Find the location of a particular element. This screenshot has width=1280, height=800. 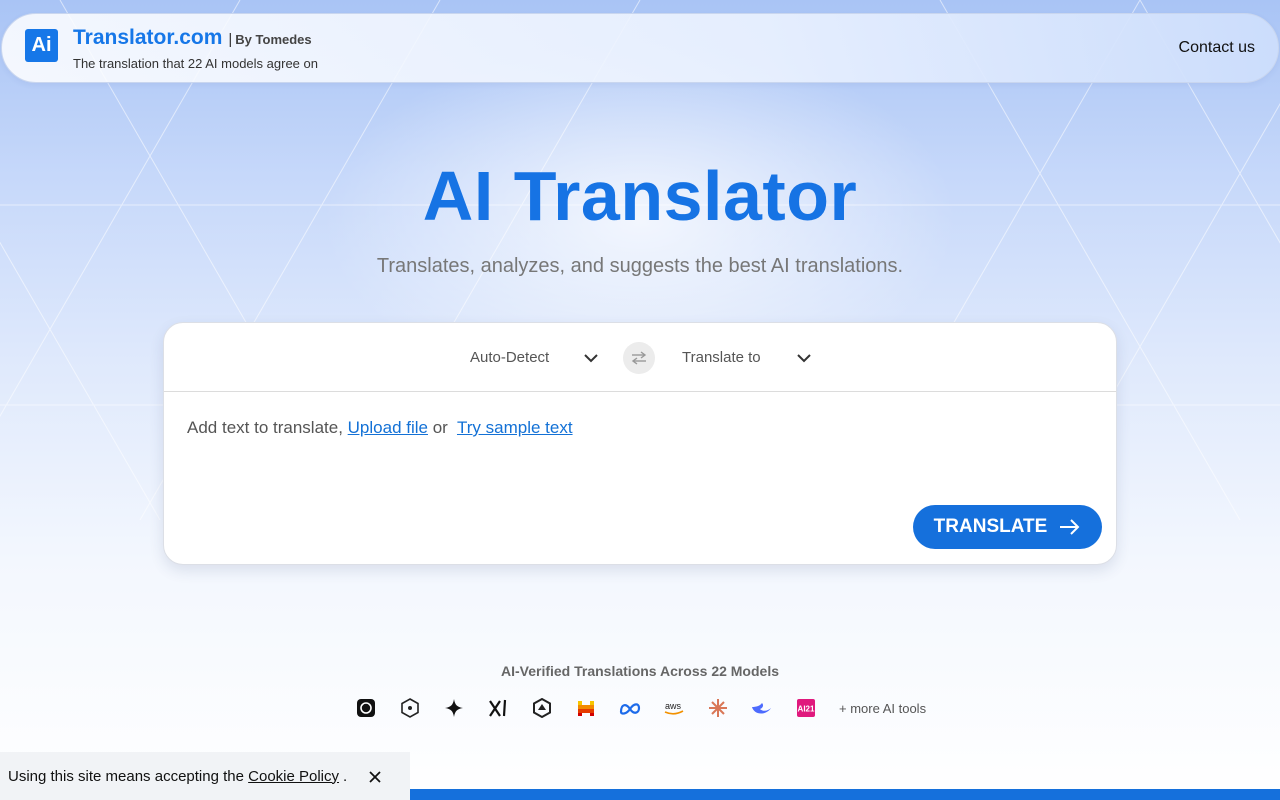

input-placeholder: Add text to translate, is located at coordinates (265, 427).